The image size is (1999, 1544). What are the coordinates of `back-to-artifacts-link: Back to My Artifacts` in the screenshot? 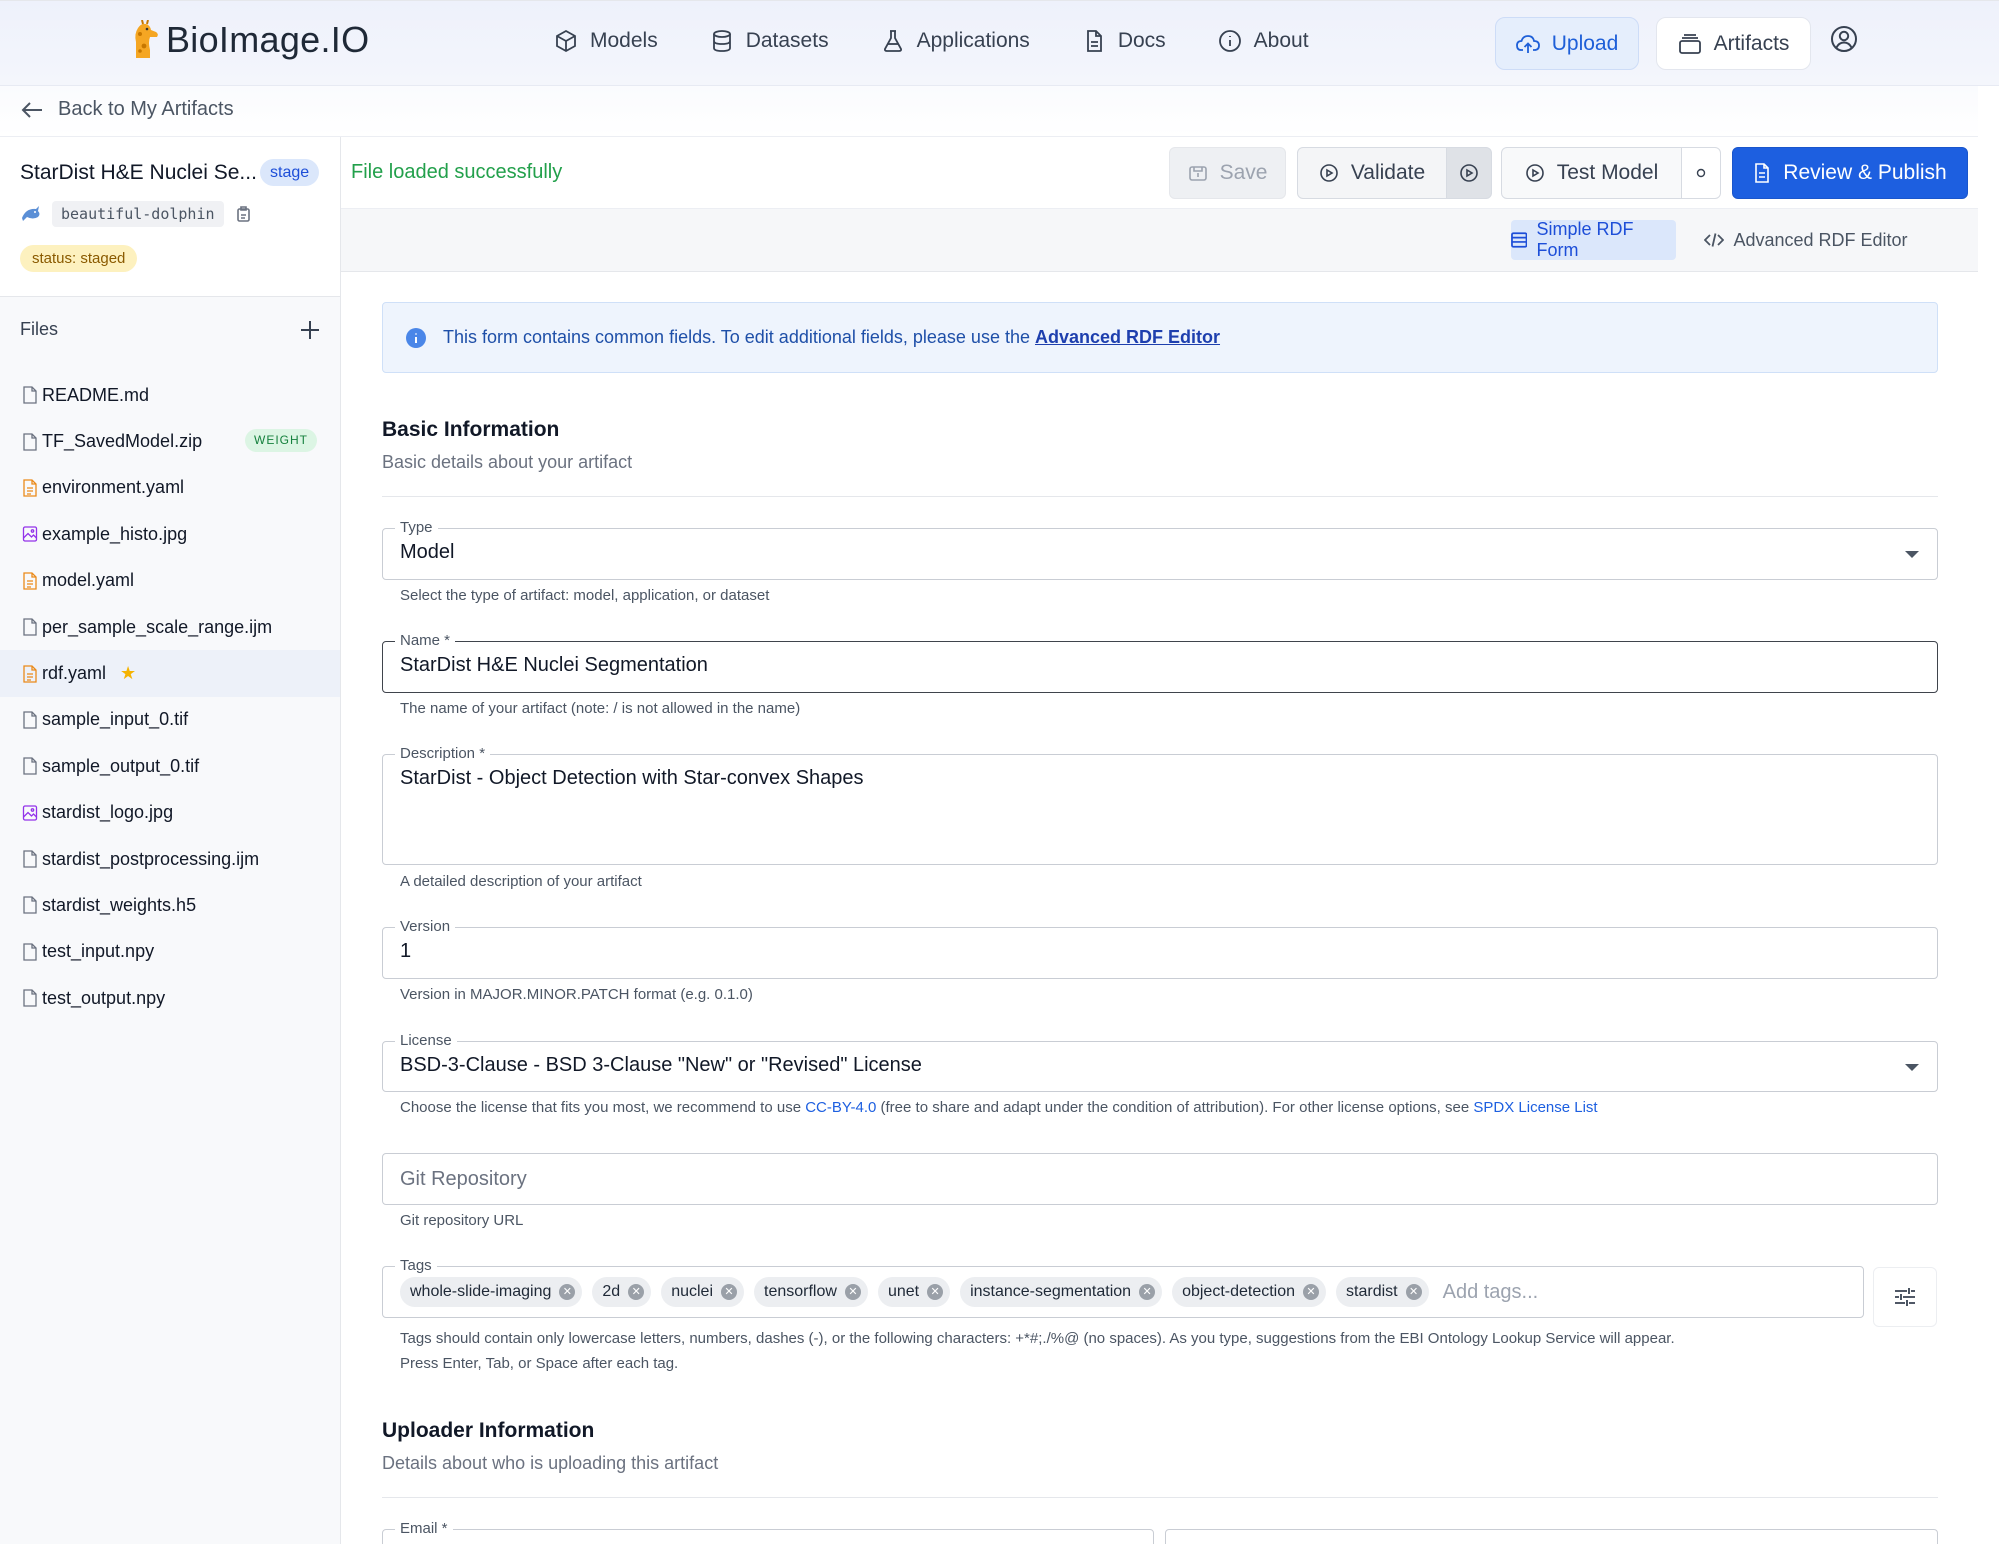 It's located at (127, 109).